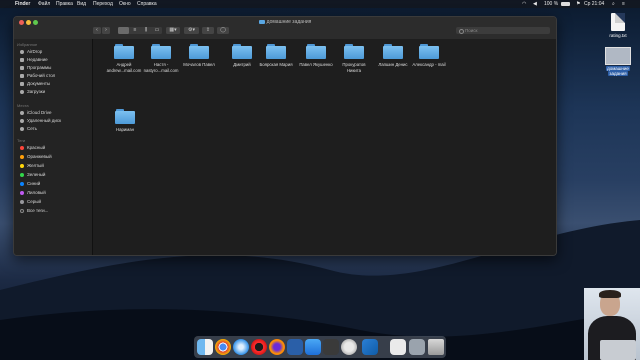 The height and width of the screenshot is (360, 640). I want to click on desktop-file-homework: домашние задания, so click(618, 61).